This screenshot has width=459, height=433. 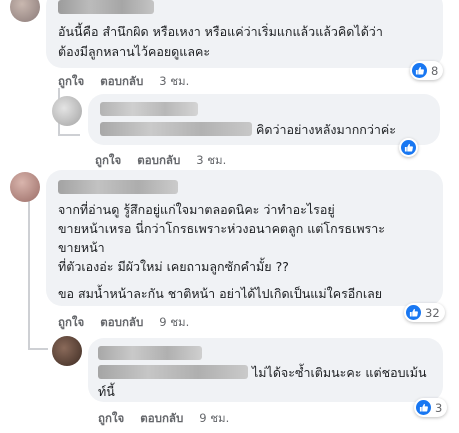 I want to click on comment-text-line: ท์นี้, so click(x=106, y=391).